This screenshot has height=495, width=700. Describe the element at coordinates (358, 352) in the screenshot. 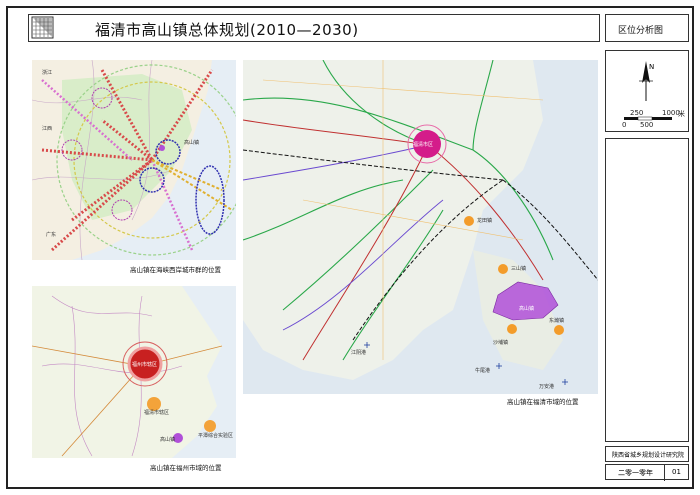

I see `port-label-0: 江阴港` at that location.